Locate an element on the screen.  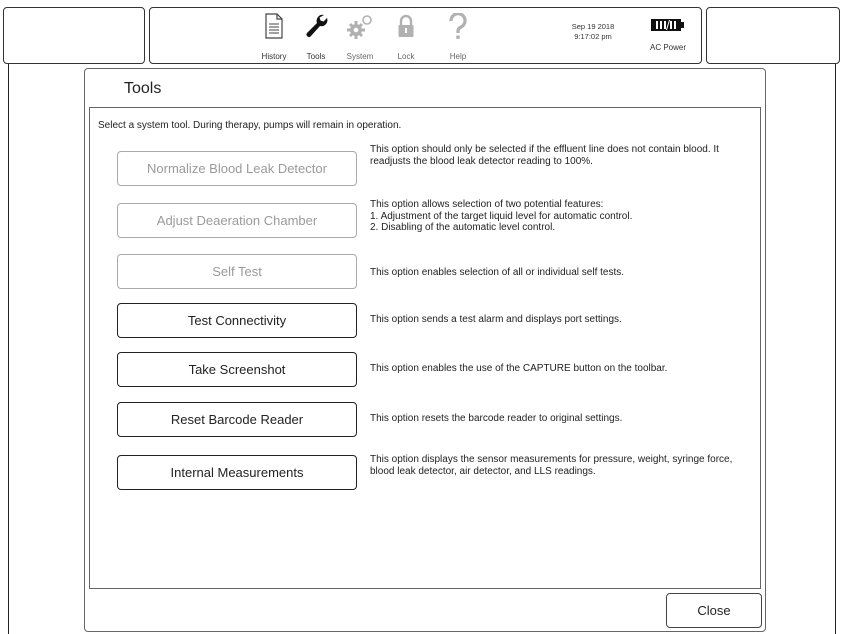
lock-button: Lock is located at coordinates (406, 37).